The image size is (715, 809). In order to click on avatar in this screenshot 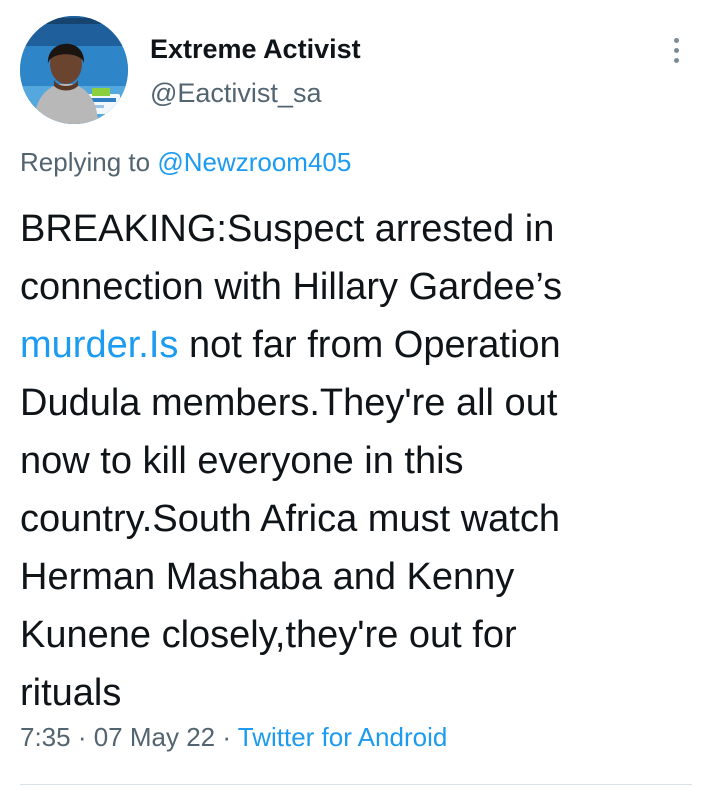, I will do `click(74, 70)`.